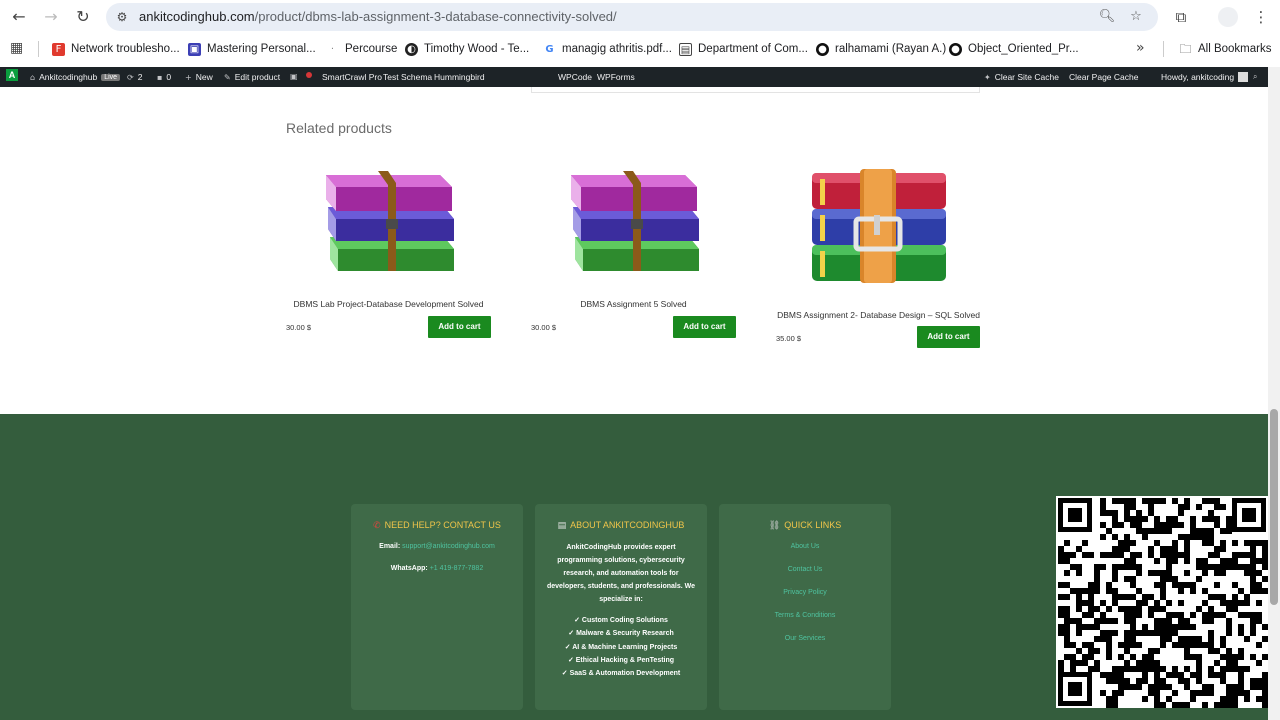  What do you see at coordinates (130, 77) in the screenshot?
I see `updates-icon: ⟳` at bounding box center [130, 77].